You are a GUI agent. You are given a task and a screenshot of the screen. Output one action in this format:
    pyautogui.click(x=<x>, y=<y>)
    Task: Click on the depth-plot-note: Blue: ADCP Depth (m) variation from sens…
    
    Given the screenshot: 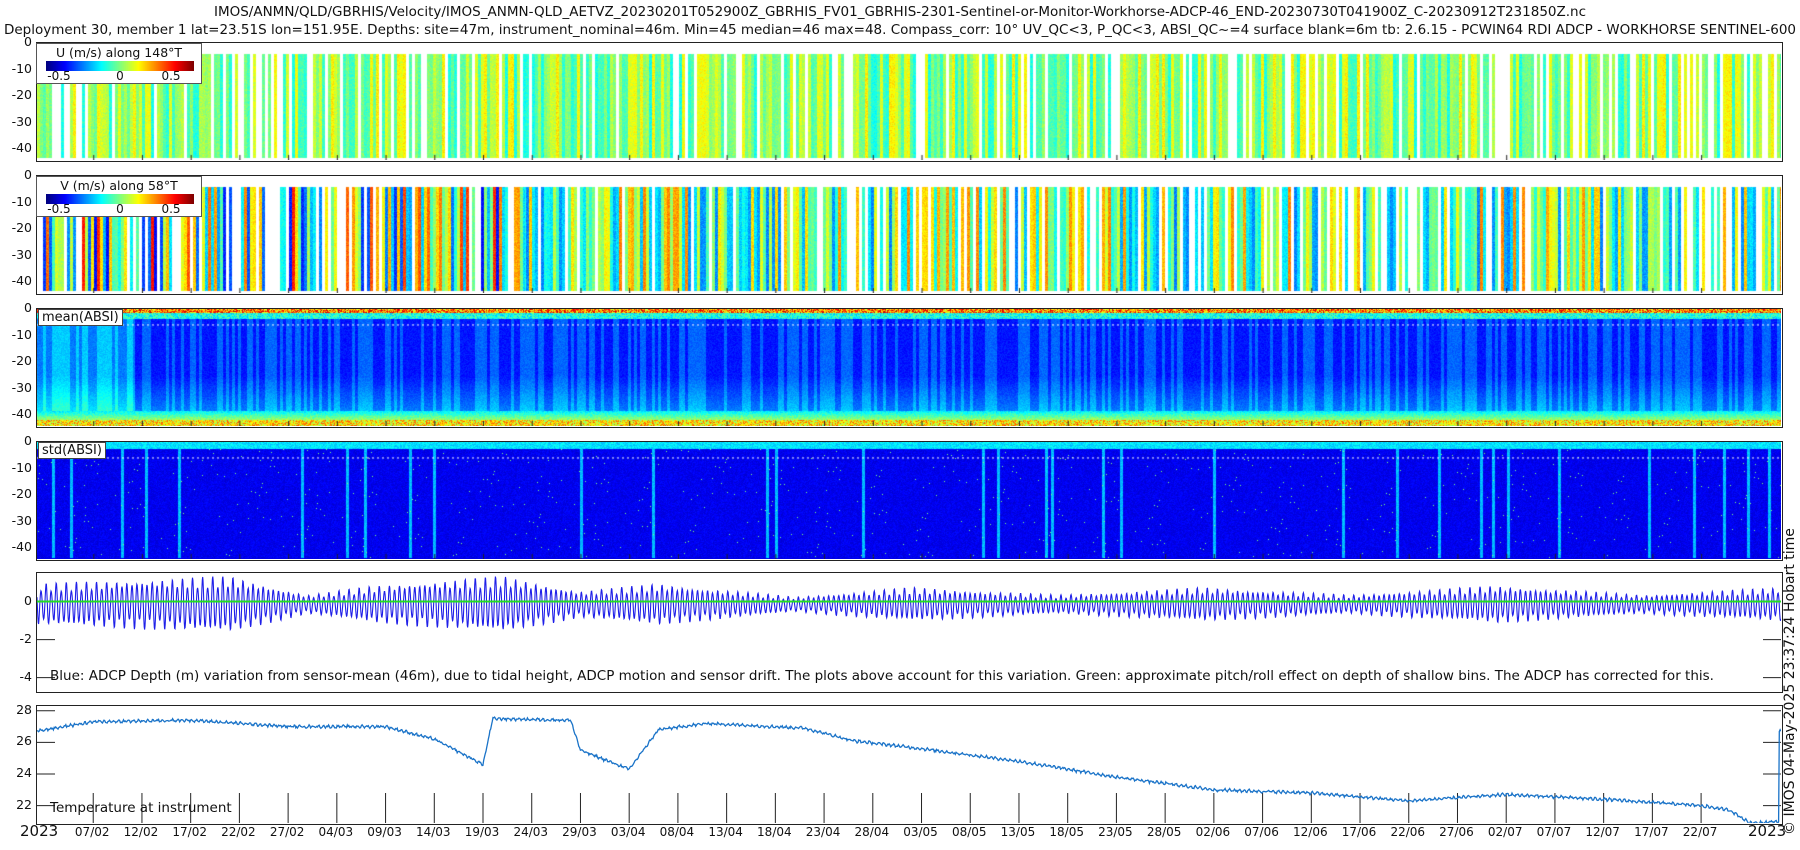 What is the action you would take?
    pyautogui.click(x=882, y=676)
    